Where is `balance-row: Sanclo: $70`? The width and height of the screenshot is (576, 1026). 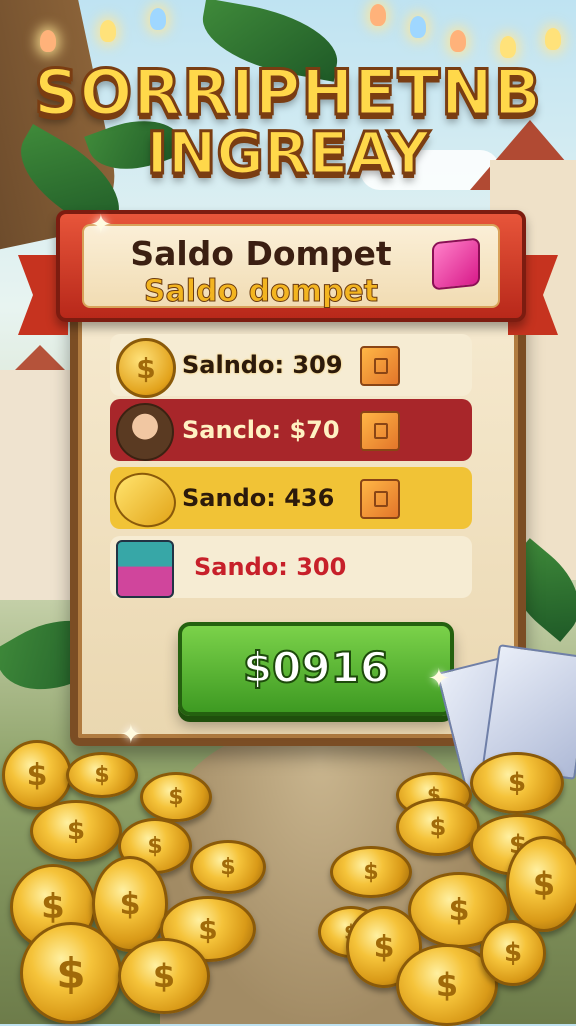
balance-row: Sanclo: $70 is located at coordinates (291, 430).